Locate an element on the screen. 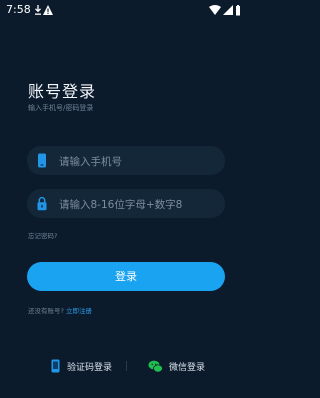  password-placeholder: 请输入8-16位字母+数字8 is located at coordinates (121, 205).